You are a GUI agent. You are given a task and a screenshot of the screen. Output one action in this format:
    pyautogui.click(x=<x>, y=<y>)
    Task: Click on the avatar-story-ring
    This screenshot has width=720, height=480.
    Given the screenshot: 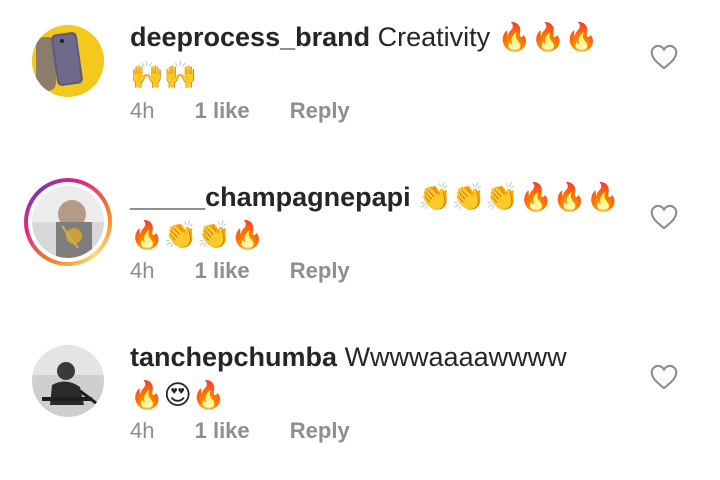 What is the action you would take?
    pyautogui.click(x=68, y=222)
    